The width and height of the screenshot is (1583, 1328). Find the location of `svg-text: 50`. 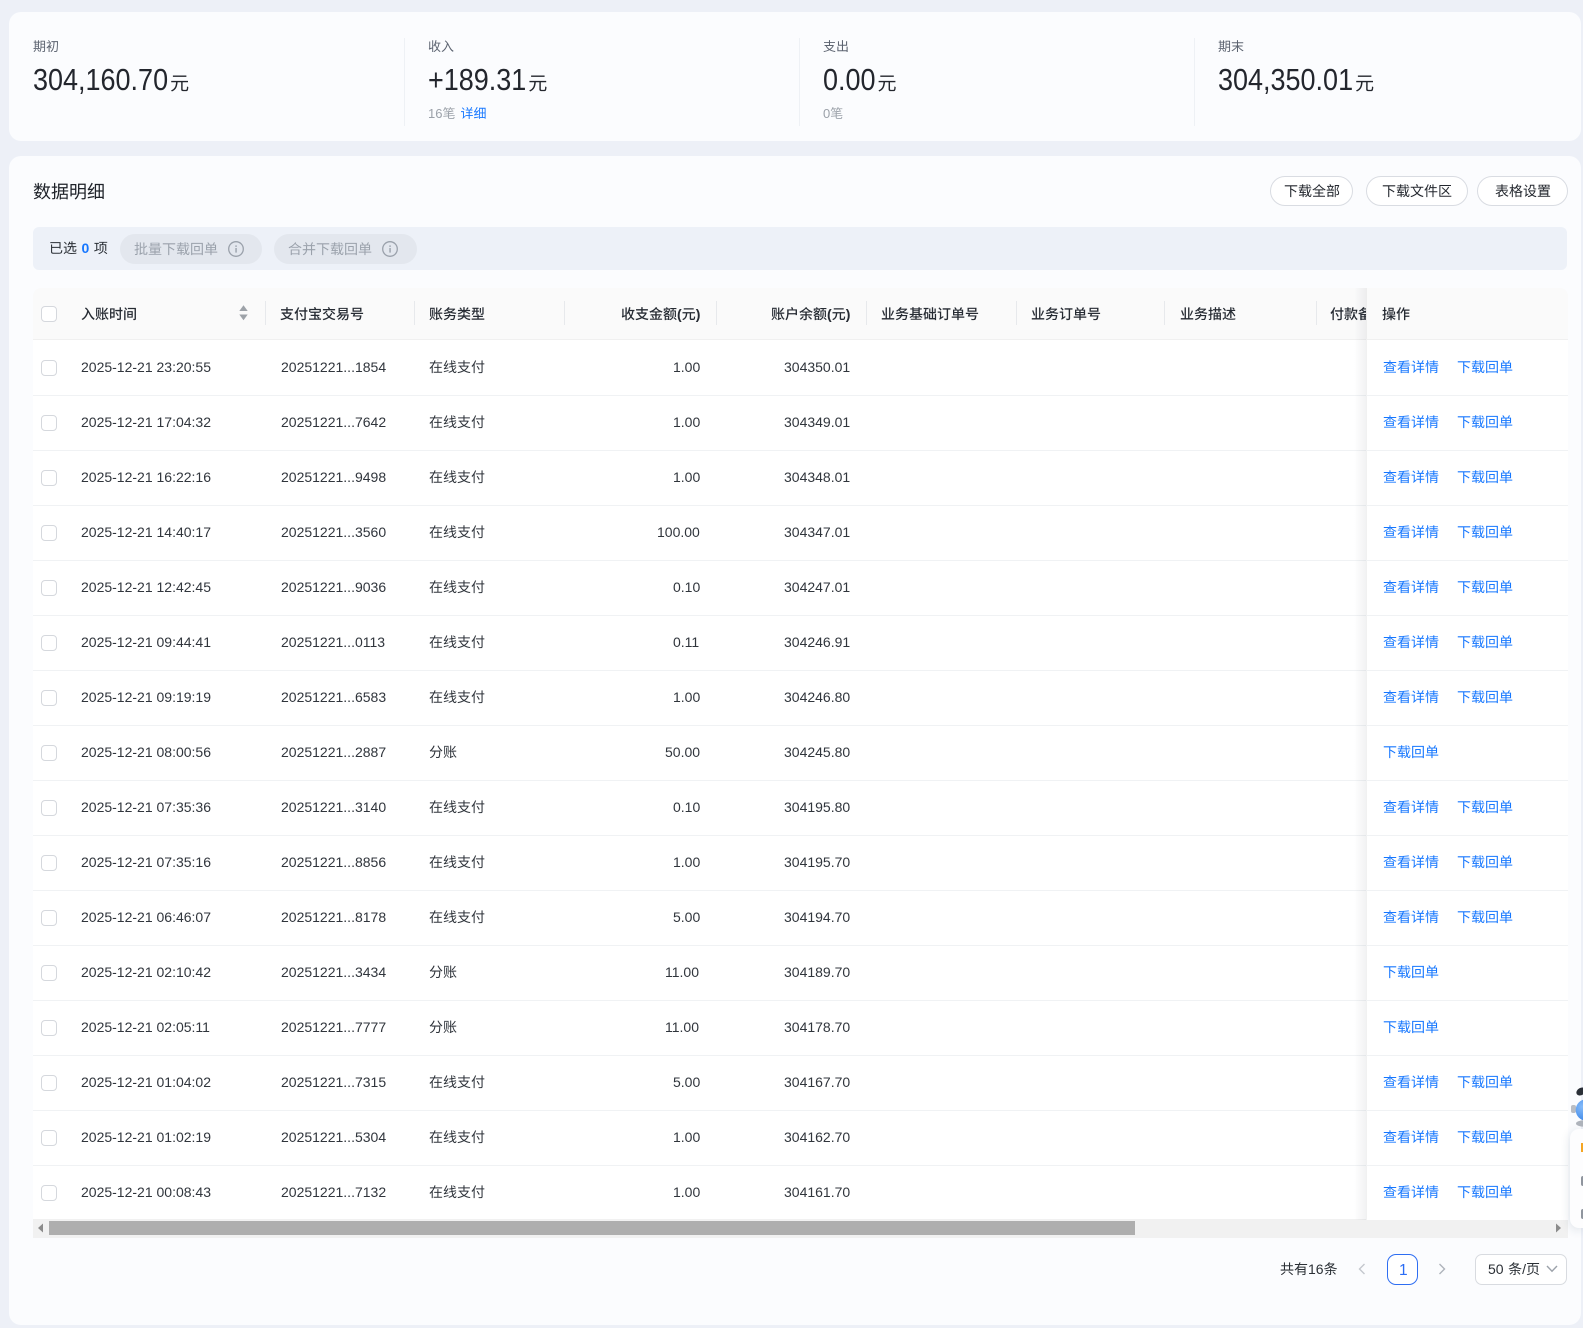

svg-text: 50 is located at coordinates (1496, 1269).